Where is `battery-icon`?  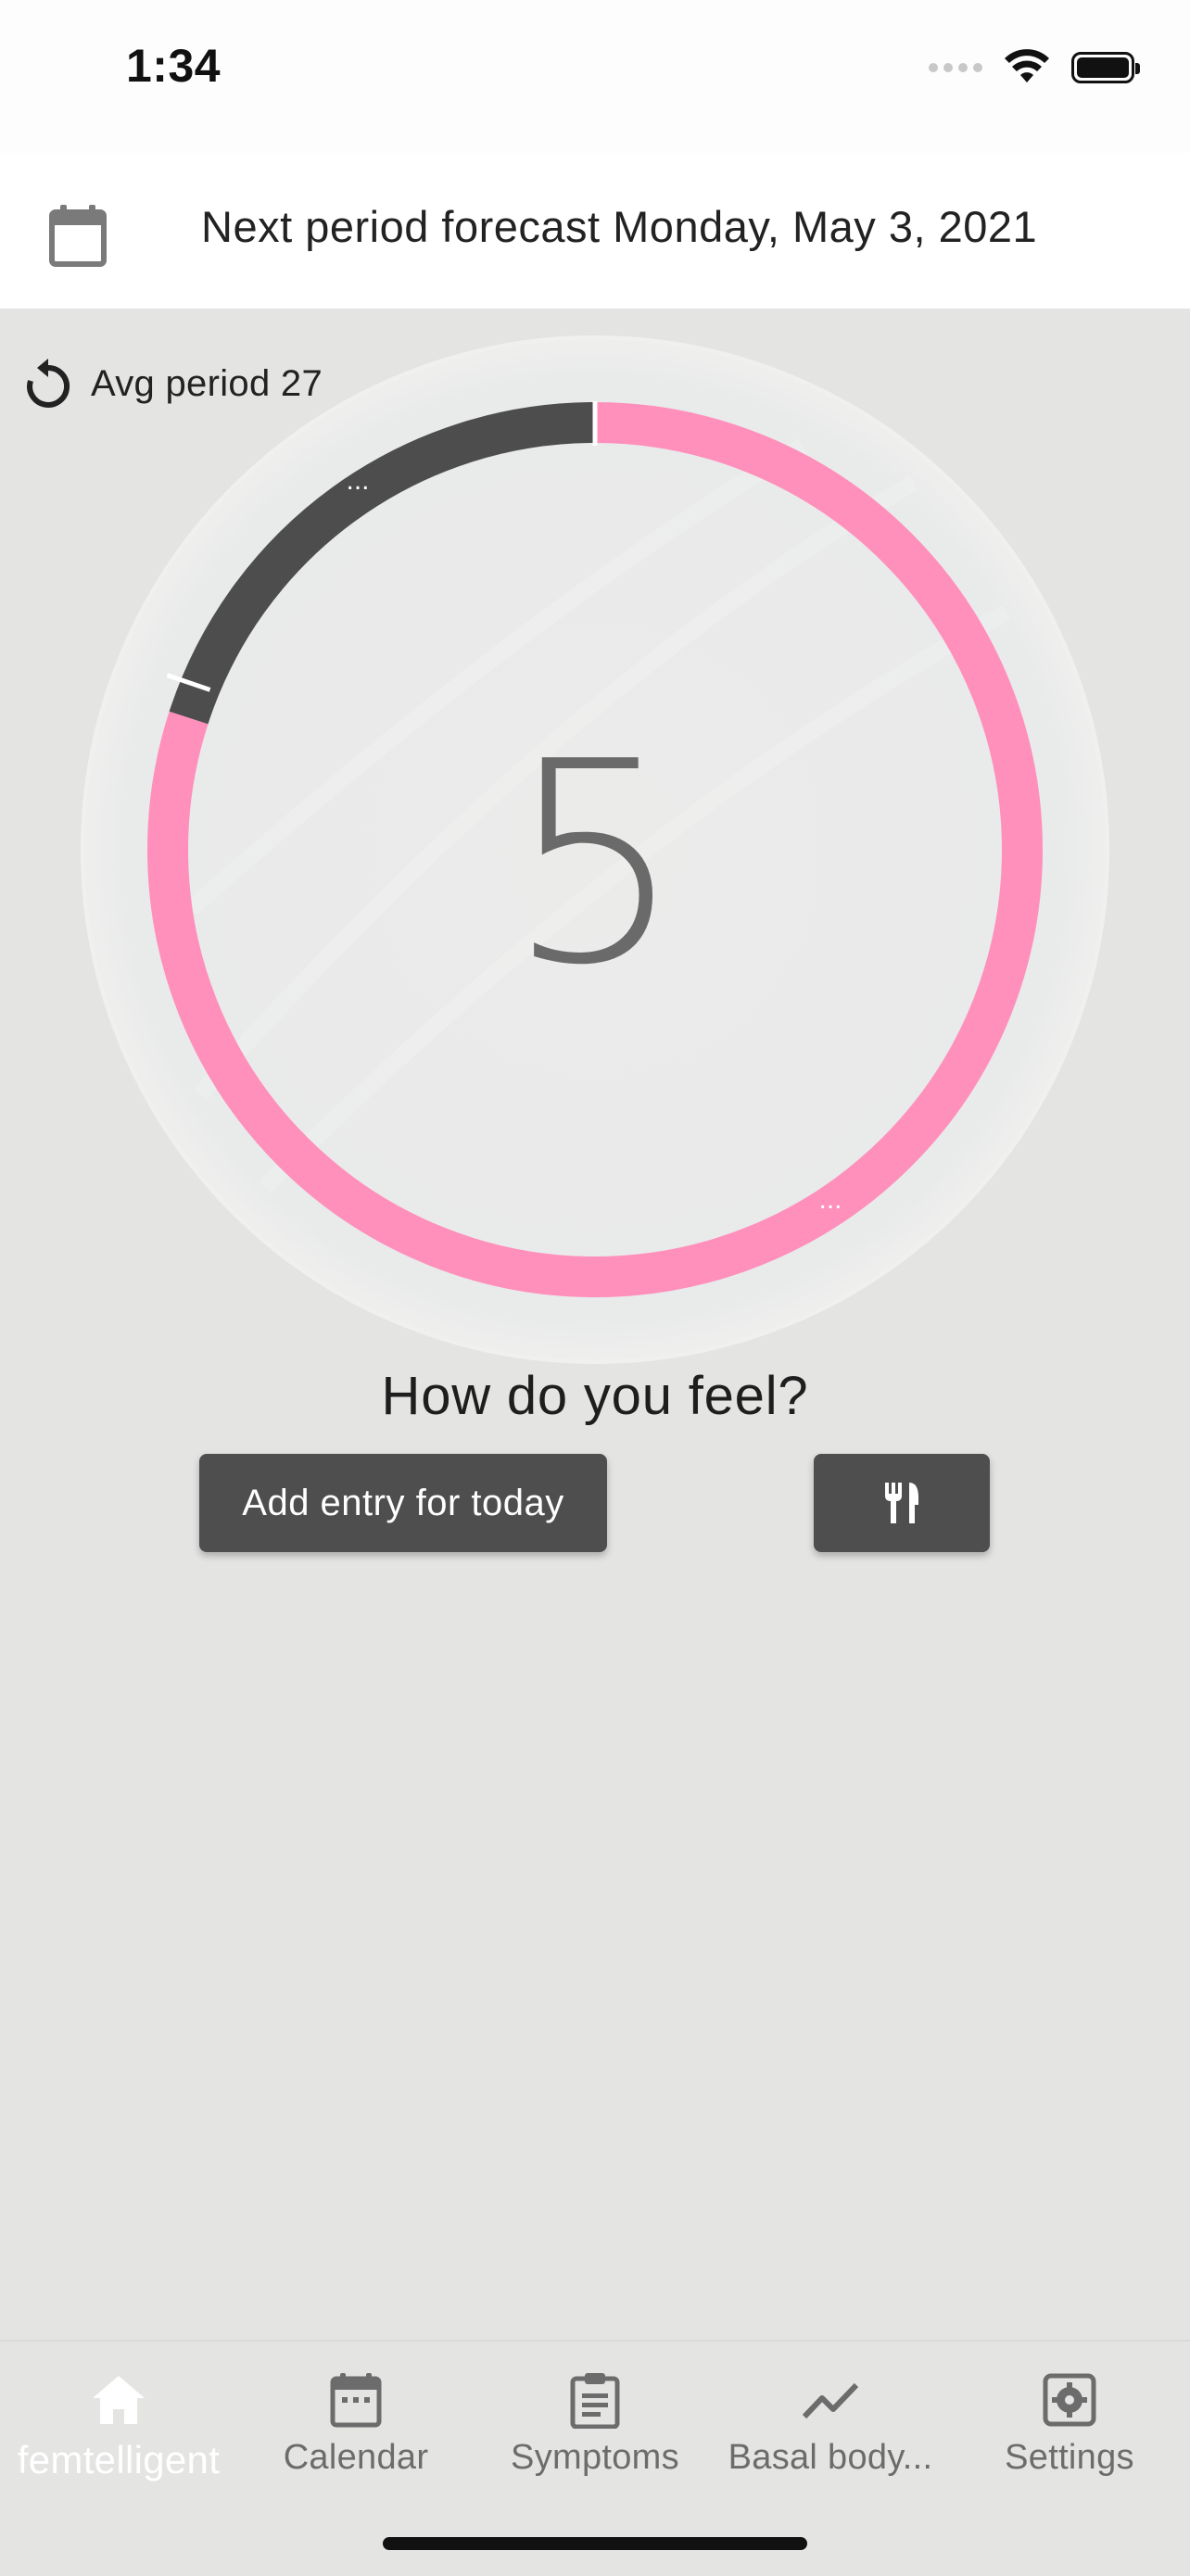 battery-icon is located at coordinates (1105, 68).